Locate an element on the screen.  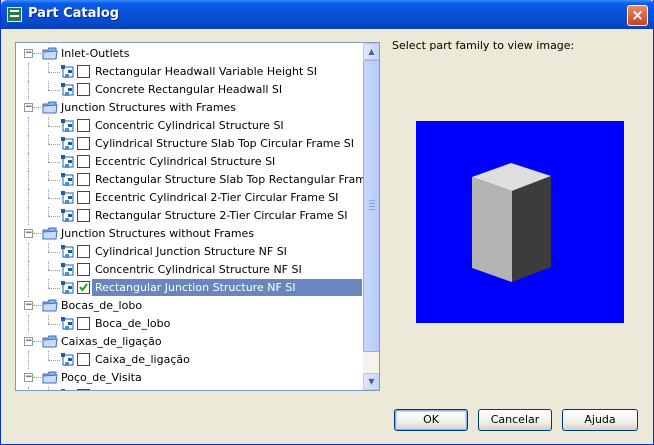
title-bar: Part Catalog × is located at coordinates (327, 14).